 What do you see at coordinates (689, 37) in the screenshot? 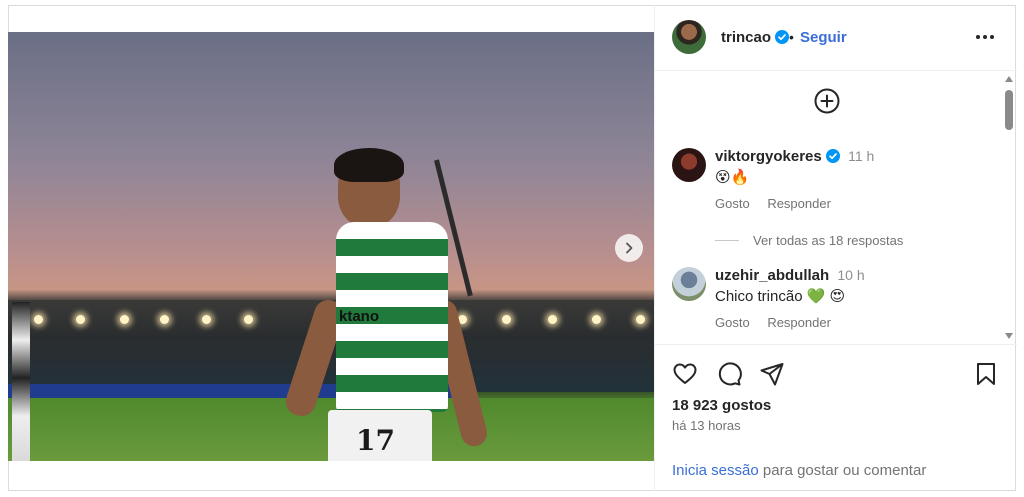
I see `author-avatar` at bounding box center [689, 37].